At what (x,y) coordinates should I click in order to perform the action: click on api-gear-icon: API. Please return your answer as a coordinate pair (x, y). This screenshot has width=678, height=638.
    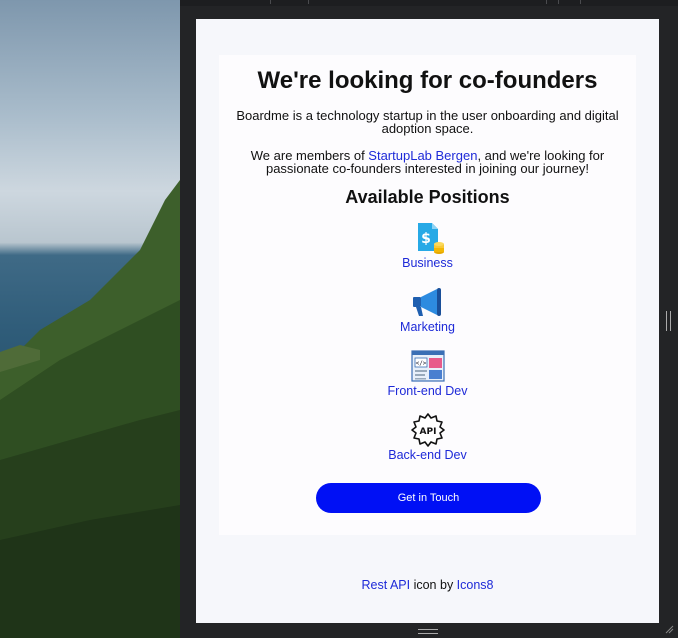
    Looking at the image, I should click on (427, 430).